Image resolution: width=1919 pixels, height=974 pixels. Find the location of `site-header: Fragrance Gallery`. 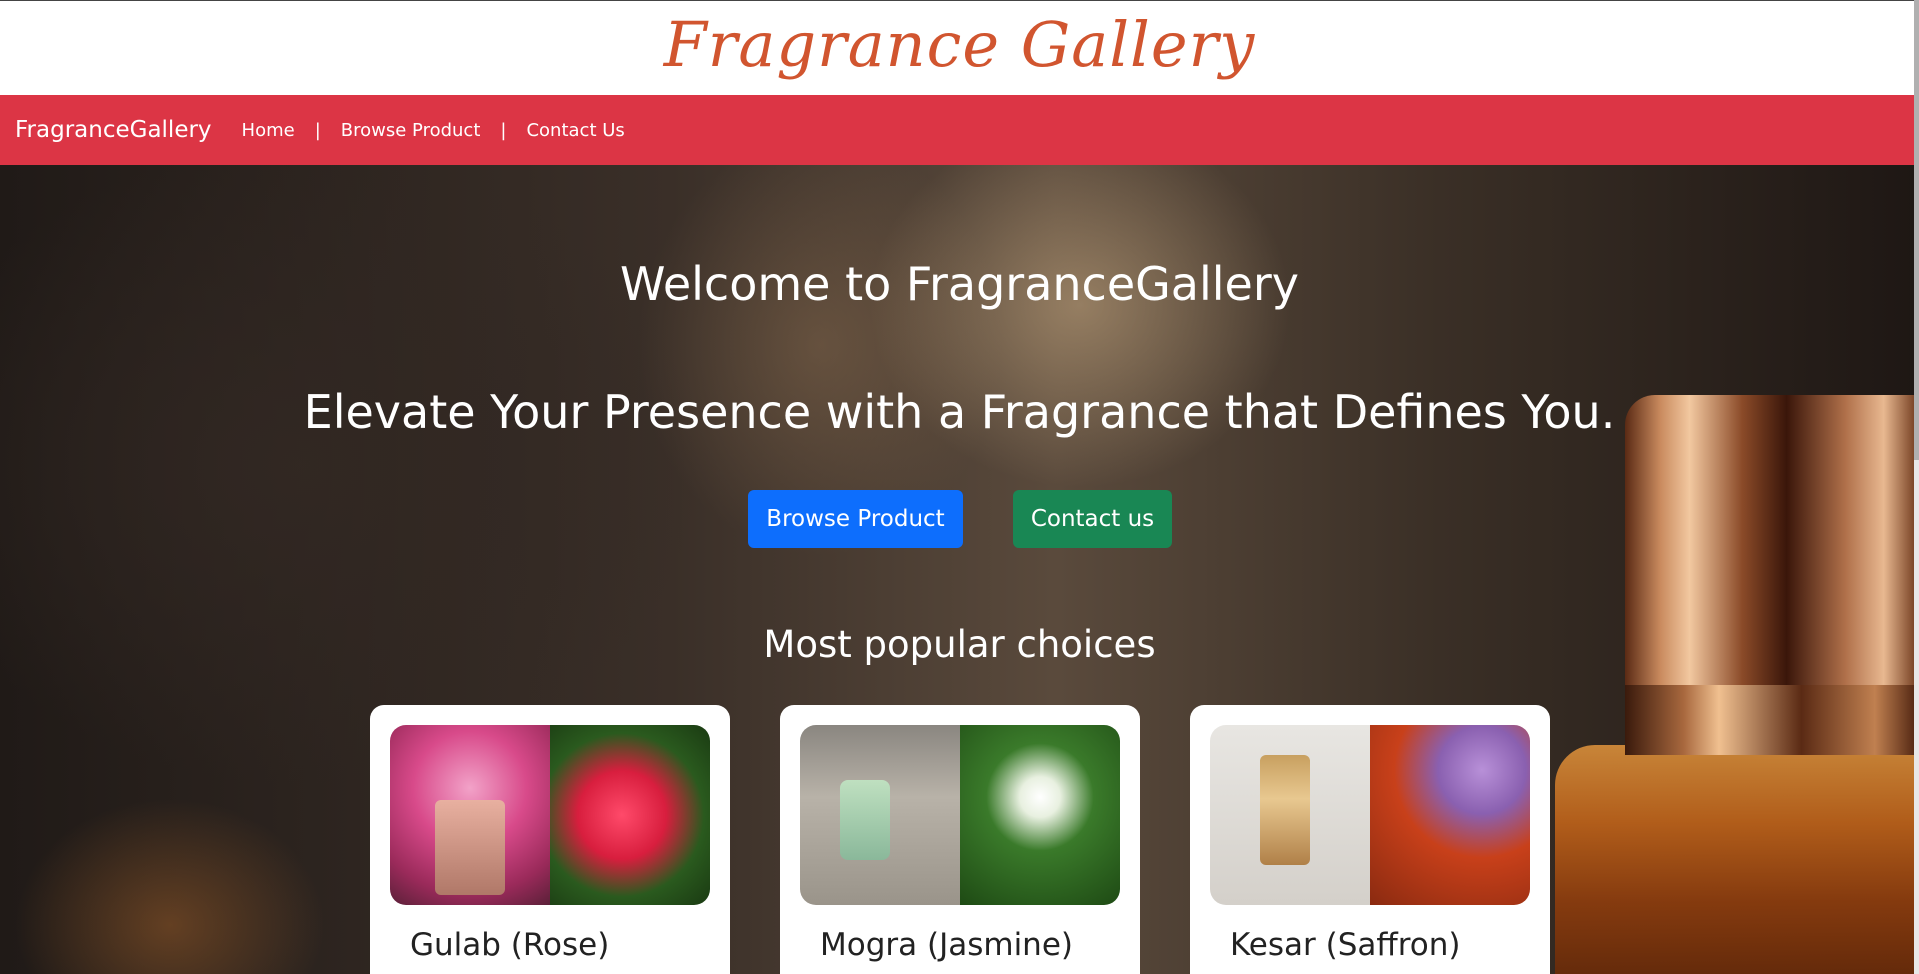

site-header: Fragrance Gallery is located at coordinates (959, 47).